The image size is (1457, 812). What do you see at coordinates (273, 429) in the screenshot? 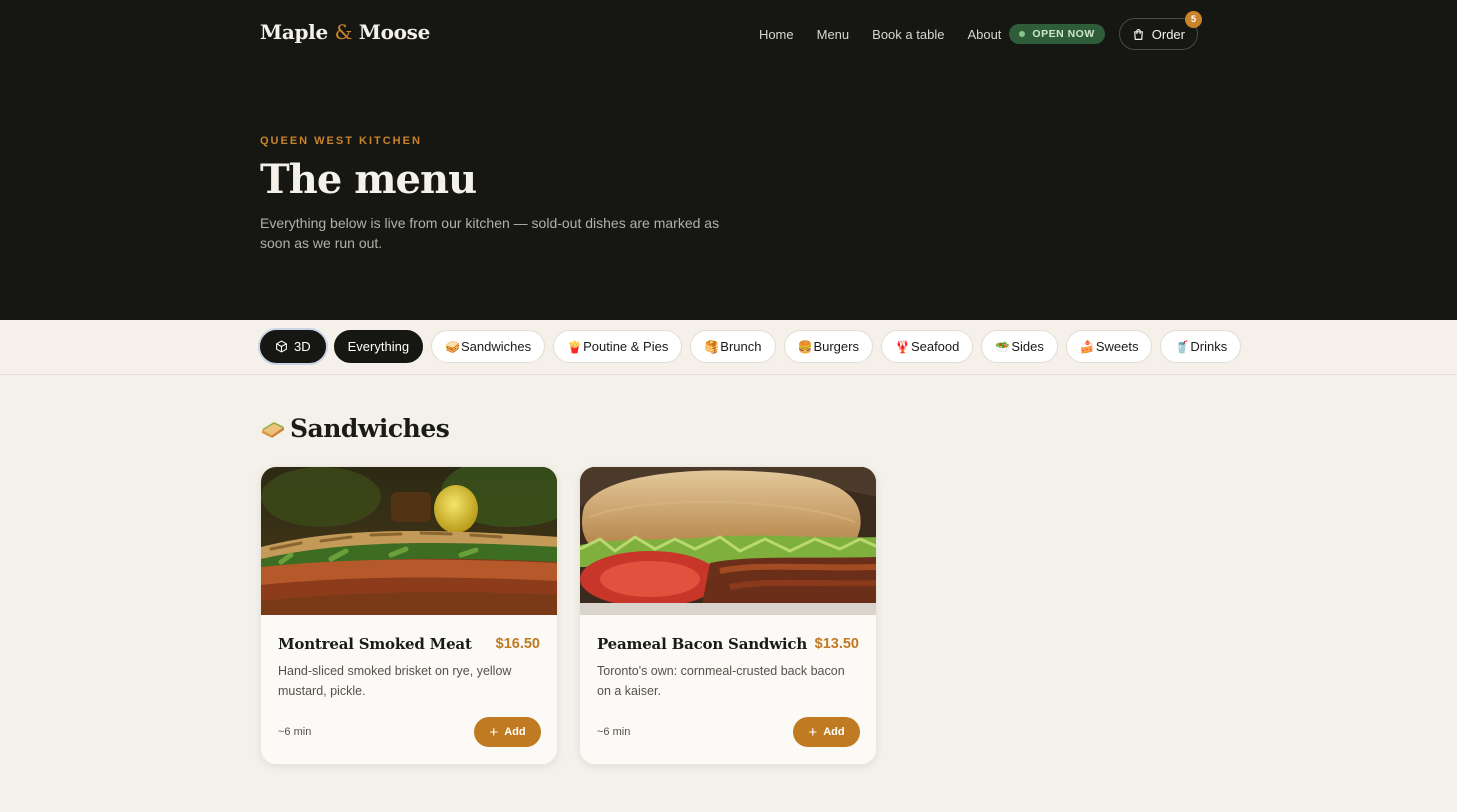
I see `sandwich-icon` at bounding box center [273, 429].